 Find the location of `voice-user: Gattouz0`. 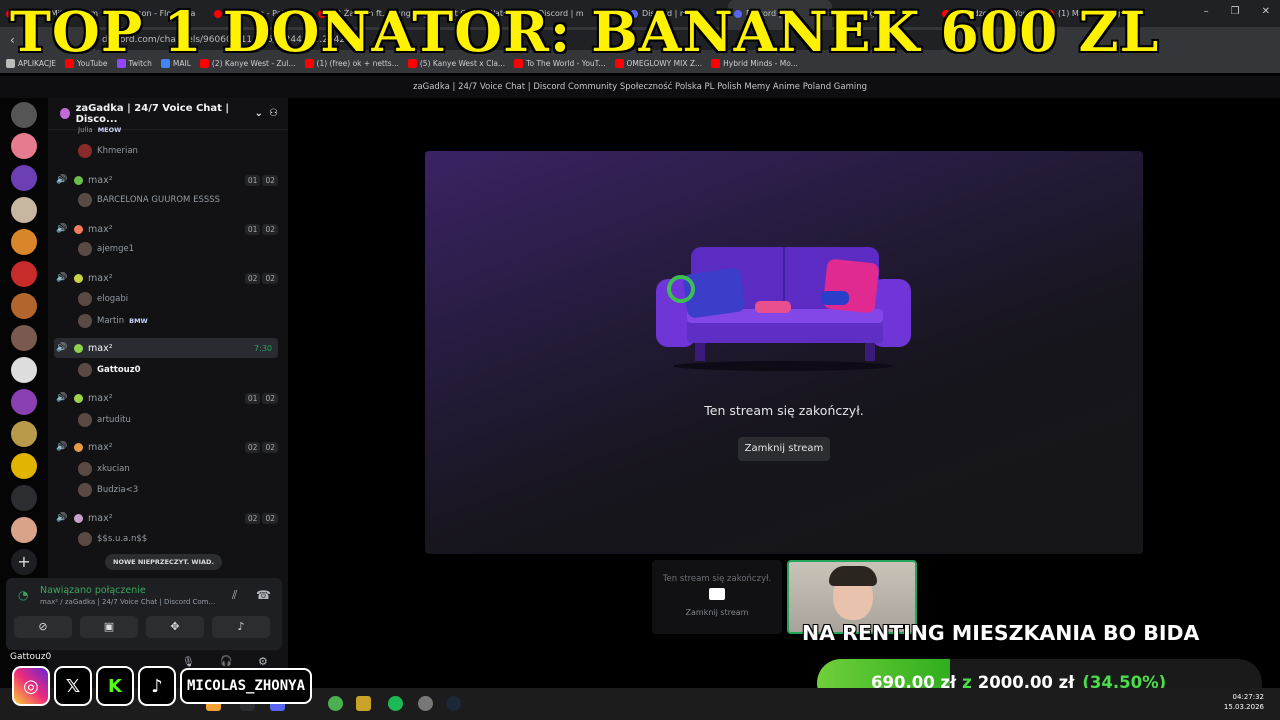

voice-user: Gattouz0 is located at coordinates (109, 370).